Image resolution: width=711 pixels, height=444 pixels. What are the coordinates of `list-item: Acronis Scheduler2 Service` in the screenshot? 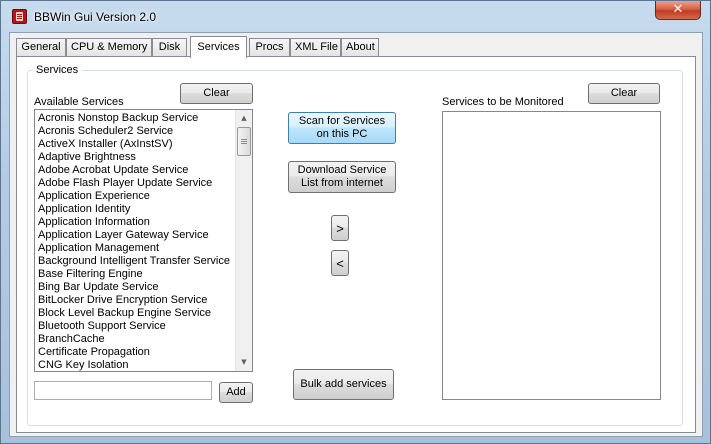 It's located at (134, 131).